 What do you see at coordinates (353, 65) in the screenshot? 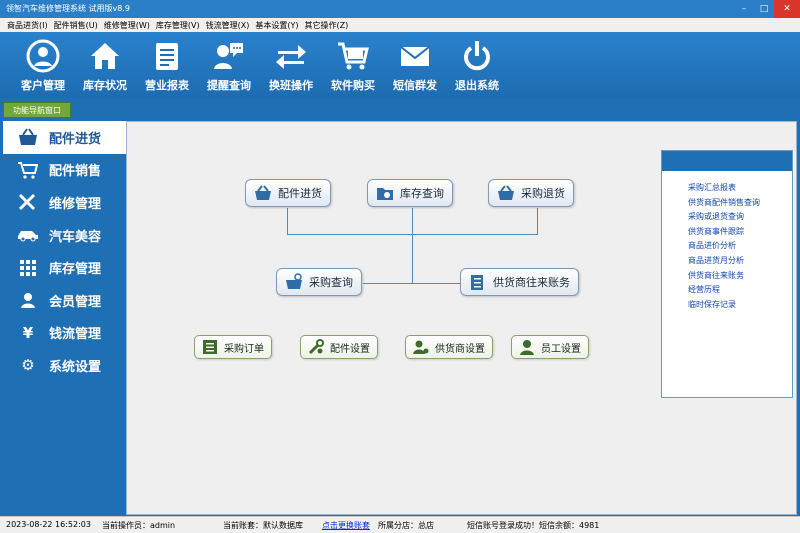
I see `toolbar-buy-button: 软件购买` at bounding box center [353, 65].